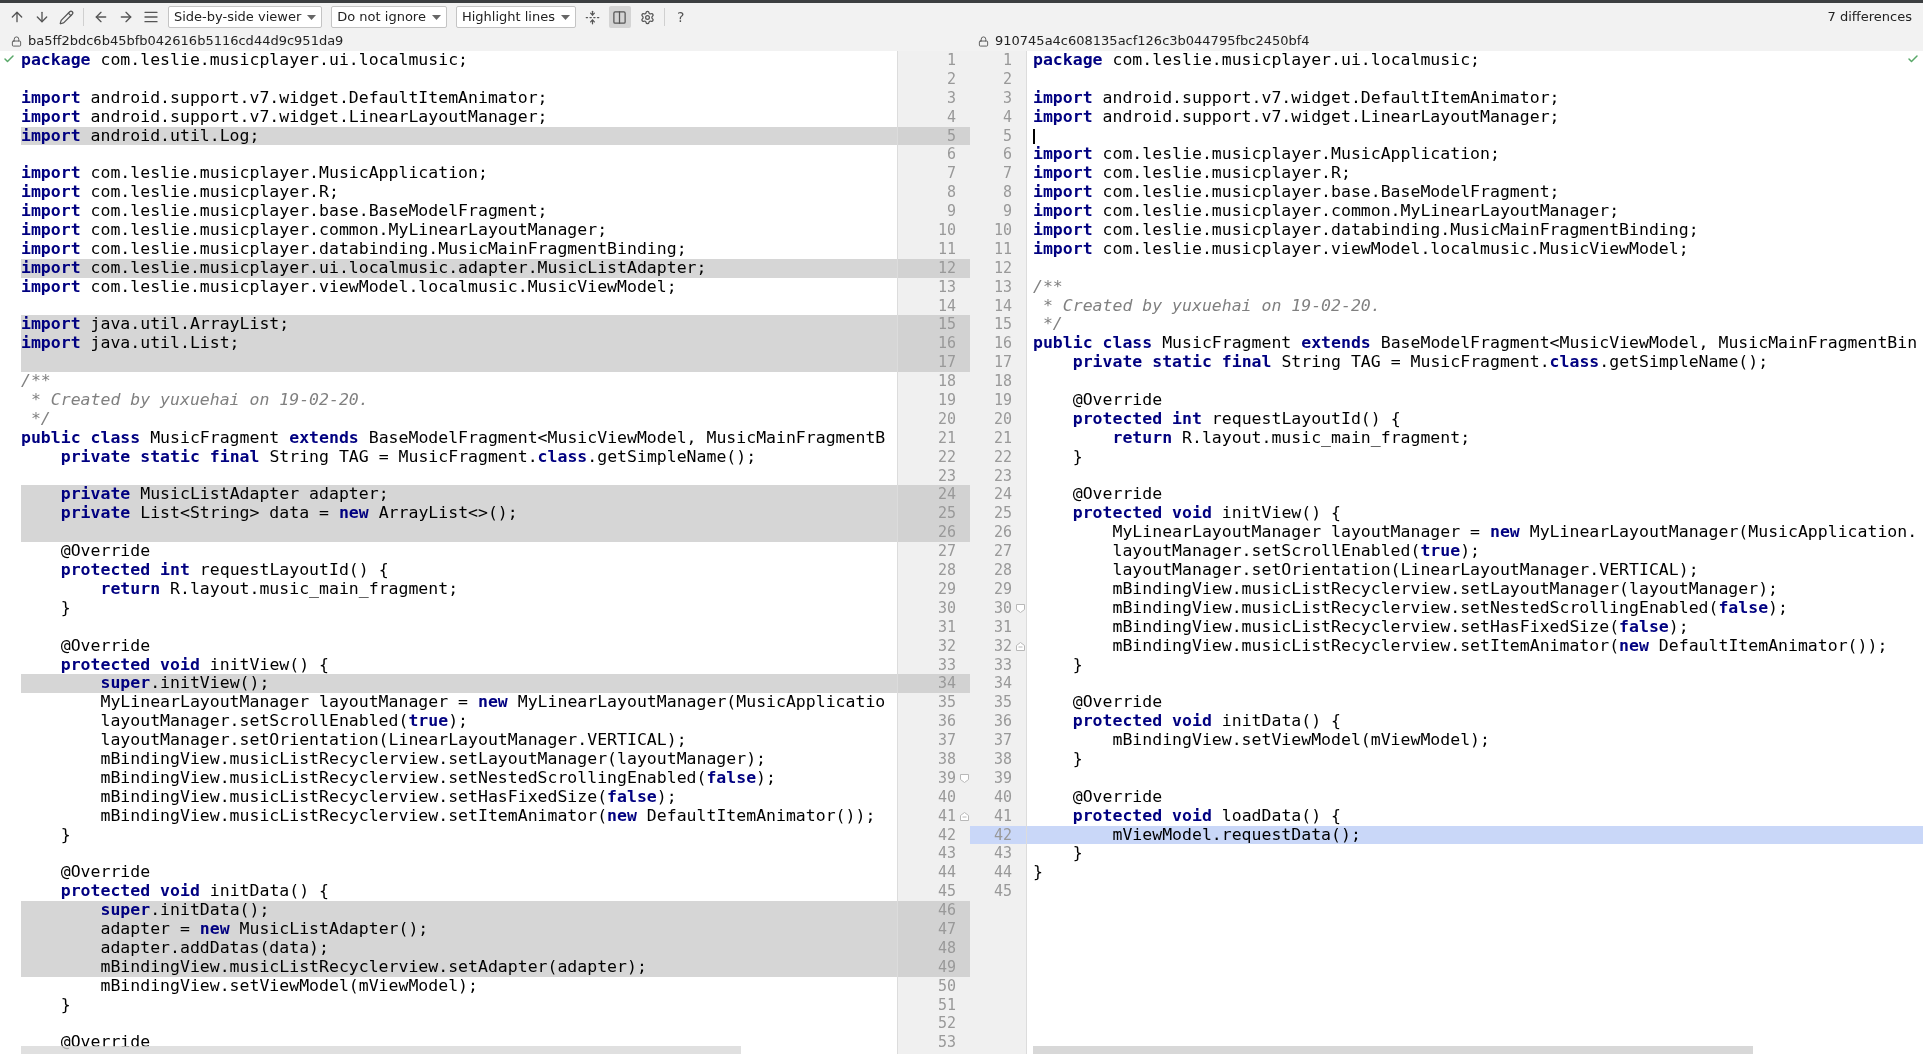 The image size is (1923, 1054). I want to click on line-number: 42, so click(946, 835).